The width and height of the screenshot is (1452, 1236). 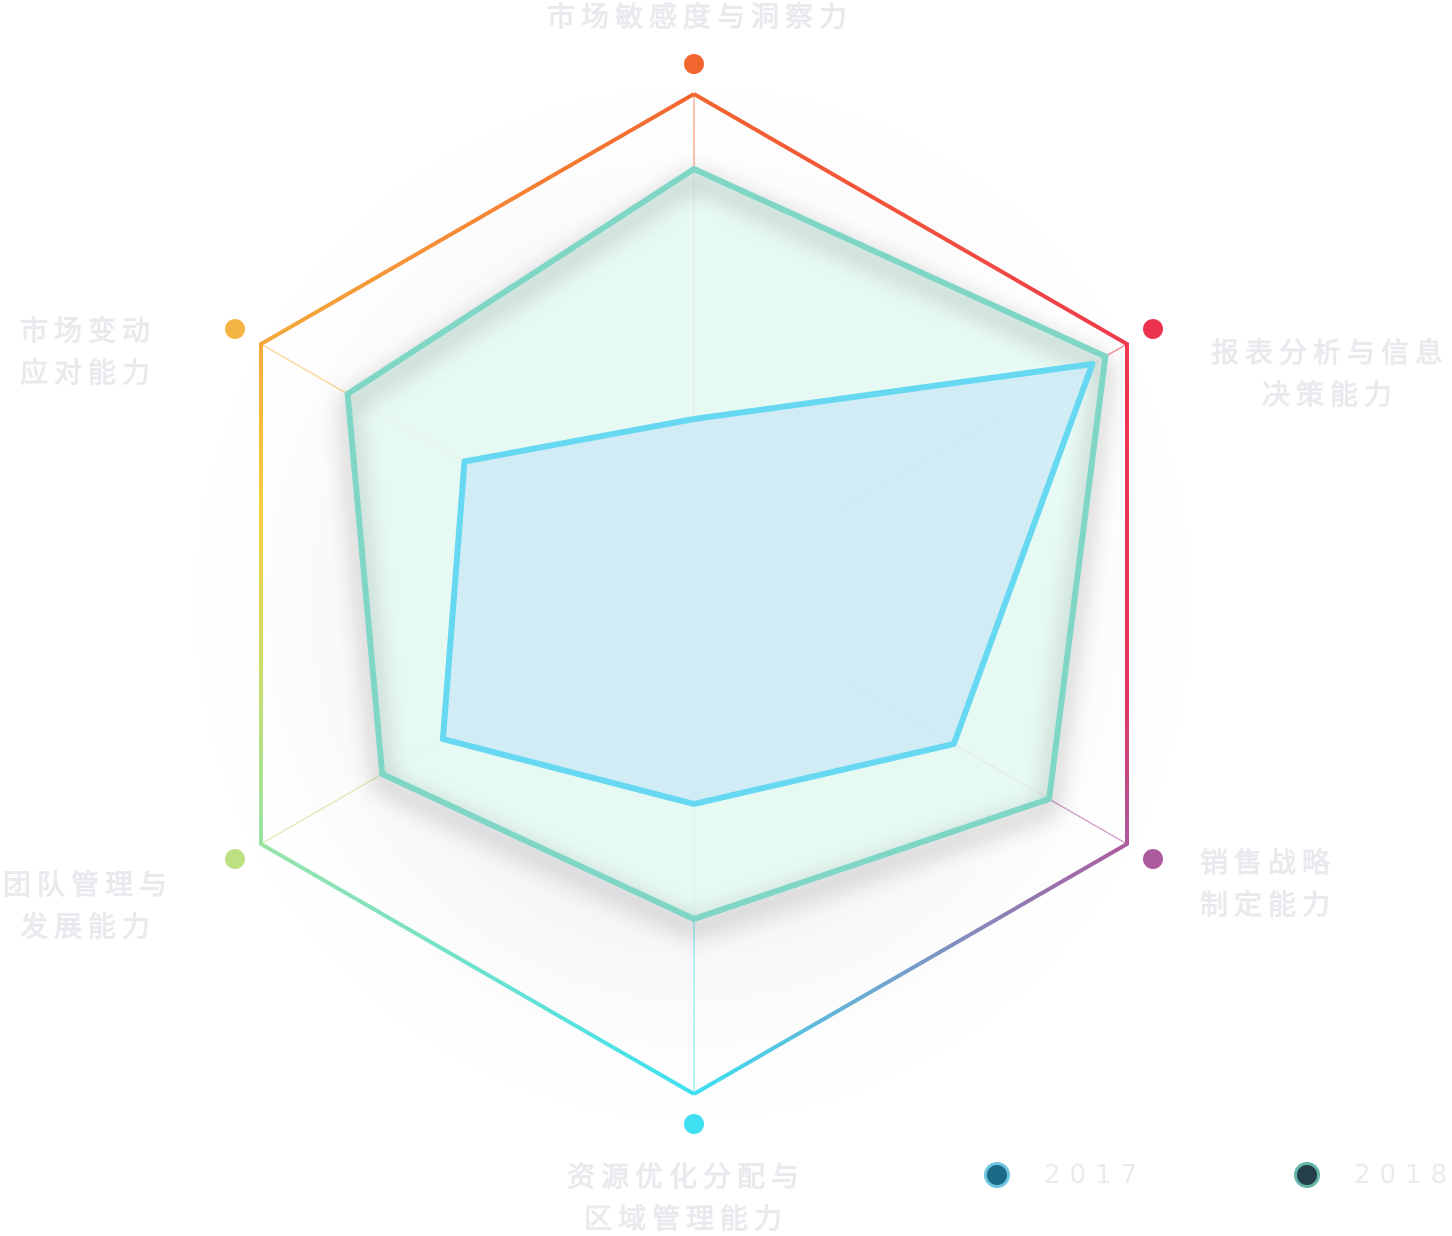 What do you see at coordinates (1403, 1175) in the screenshot?
I see `legend-label-2018: 2018` at bounding box center [1403, 1175].